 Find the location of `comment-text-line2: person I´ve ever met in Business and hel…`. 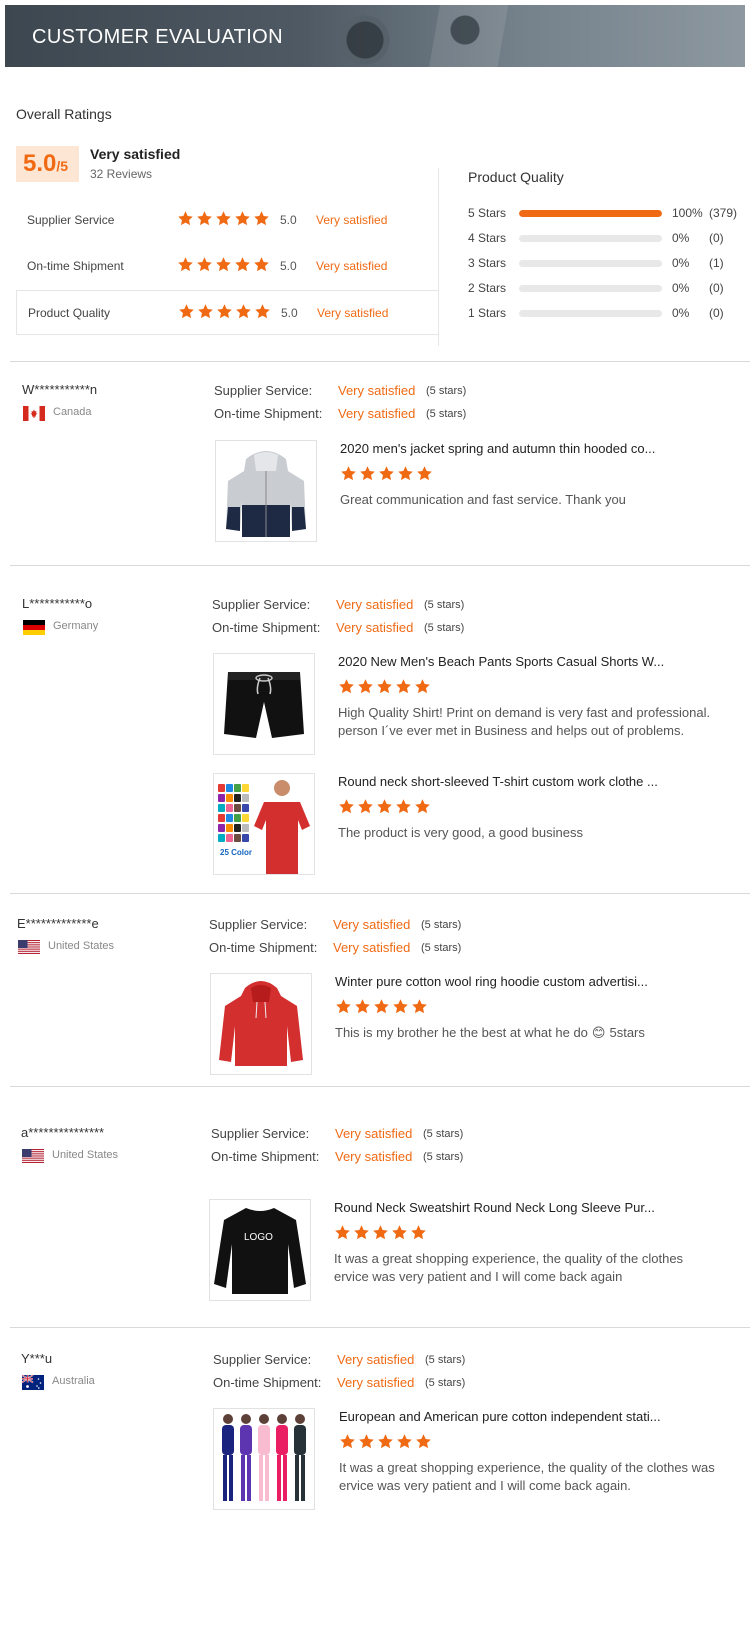

comment-text-line2: person I´ve ever met in Business and hel… is located at coordinates (511, 730).